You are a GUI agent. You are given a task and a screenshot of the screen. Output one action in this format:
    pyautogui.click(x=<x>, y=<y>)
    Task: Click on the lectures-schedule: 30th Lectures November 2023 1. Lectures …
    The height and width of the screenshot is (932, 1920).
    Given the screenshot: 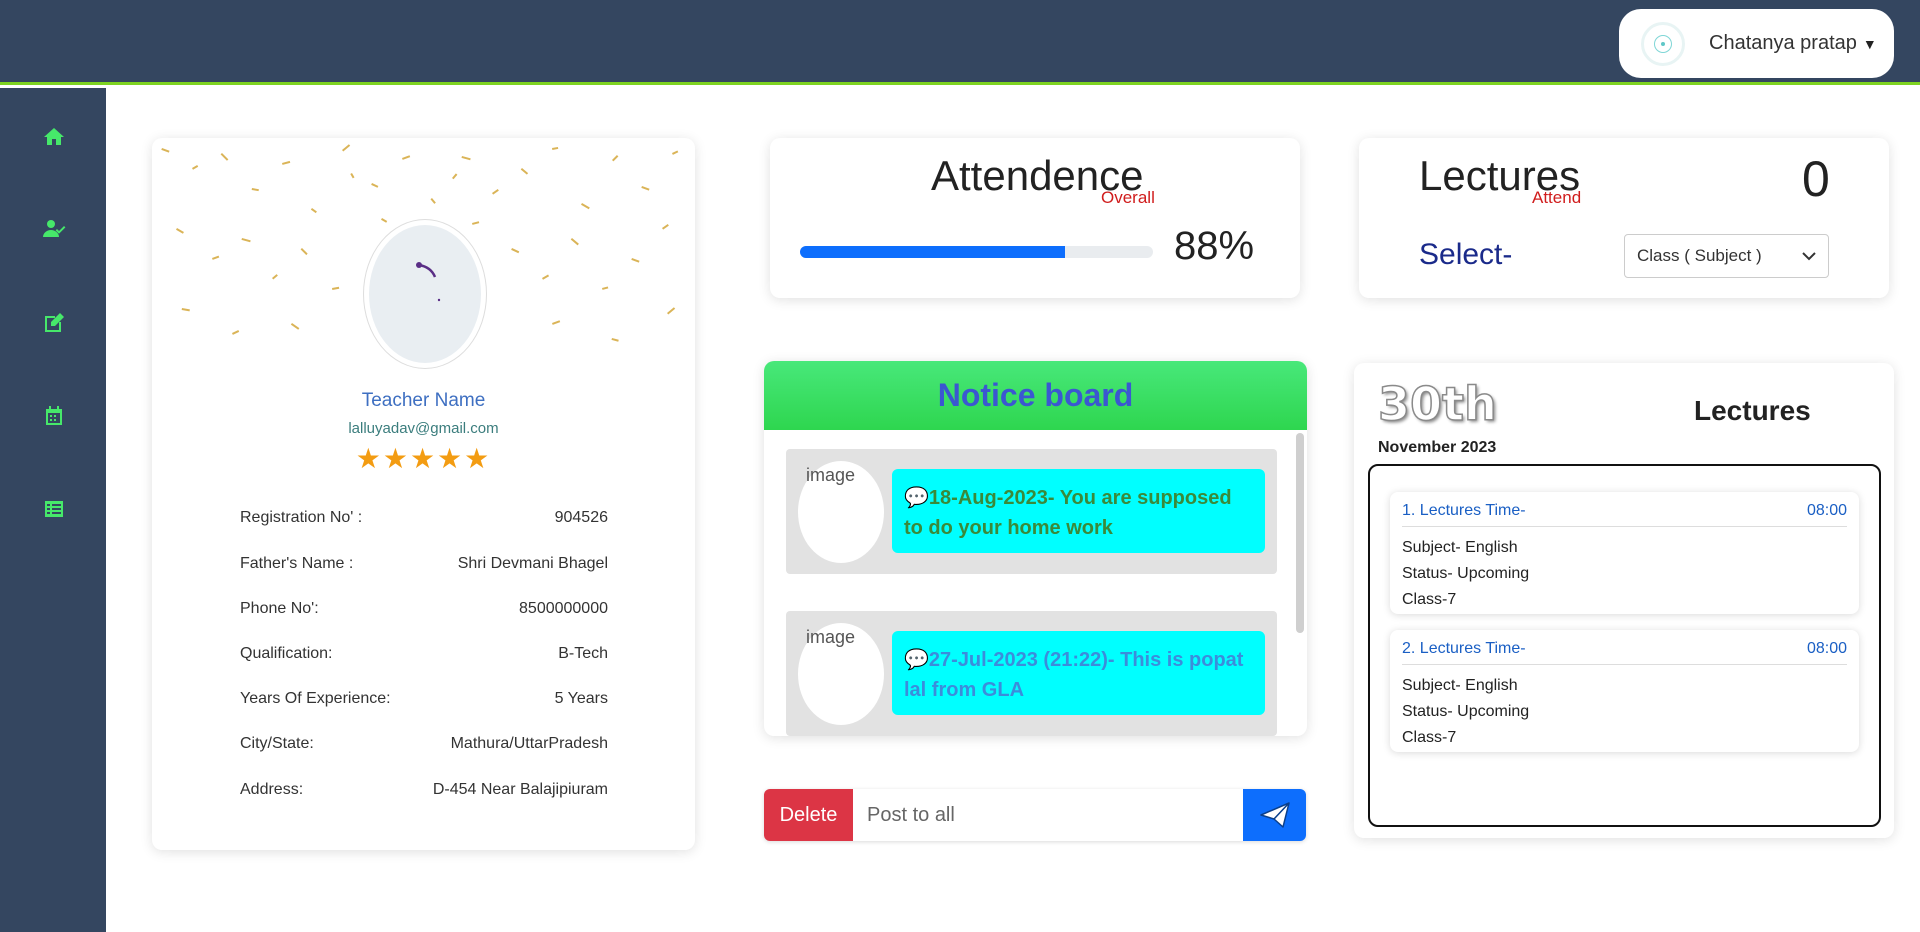 What is the action you would take?
    pyautogui.click(x=1624, y=600)
    